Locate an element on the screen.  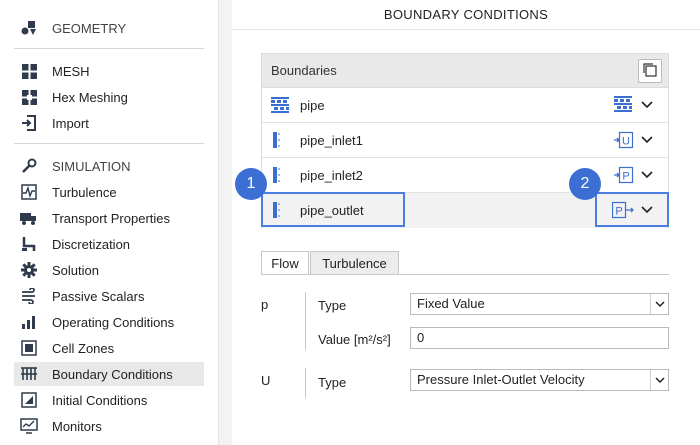
sidebar-item-turbulence: Turbulence is located at coordinates (109, 192).